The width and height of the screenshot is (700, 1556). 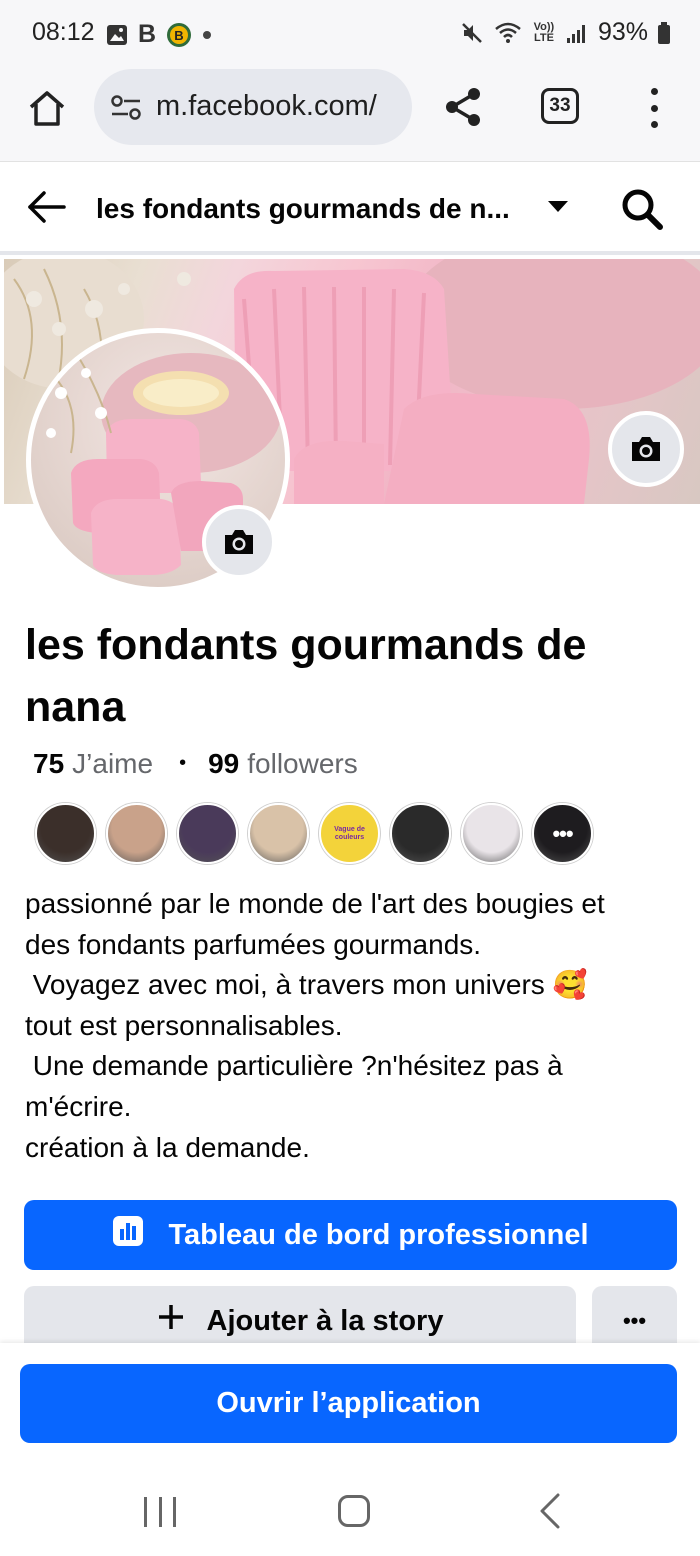 I want to click on search-icon, so click(x=642, y=209).